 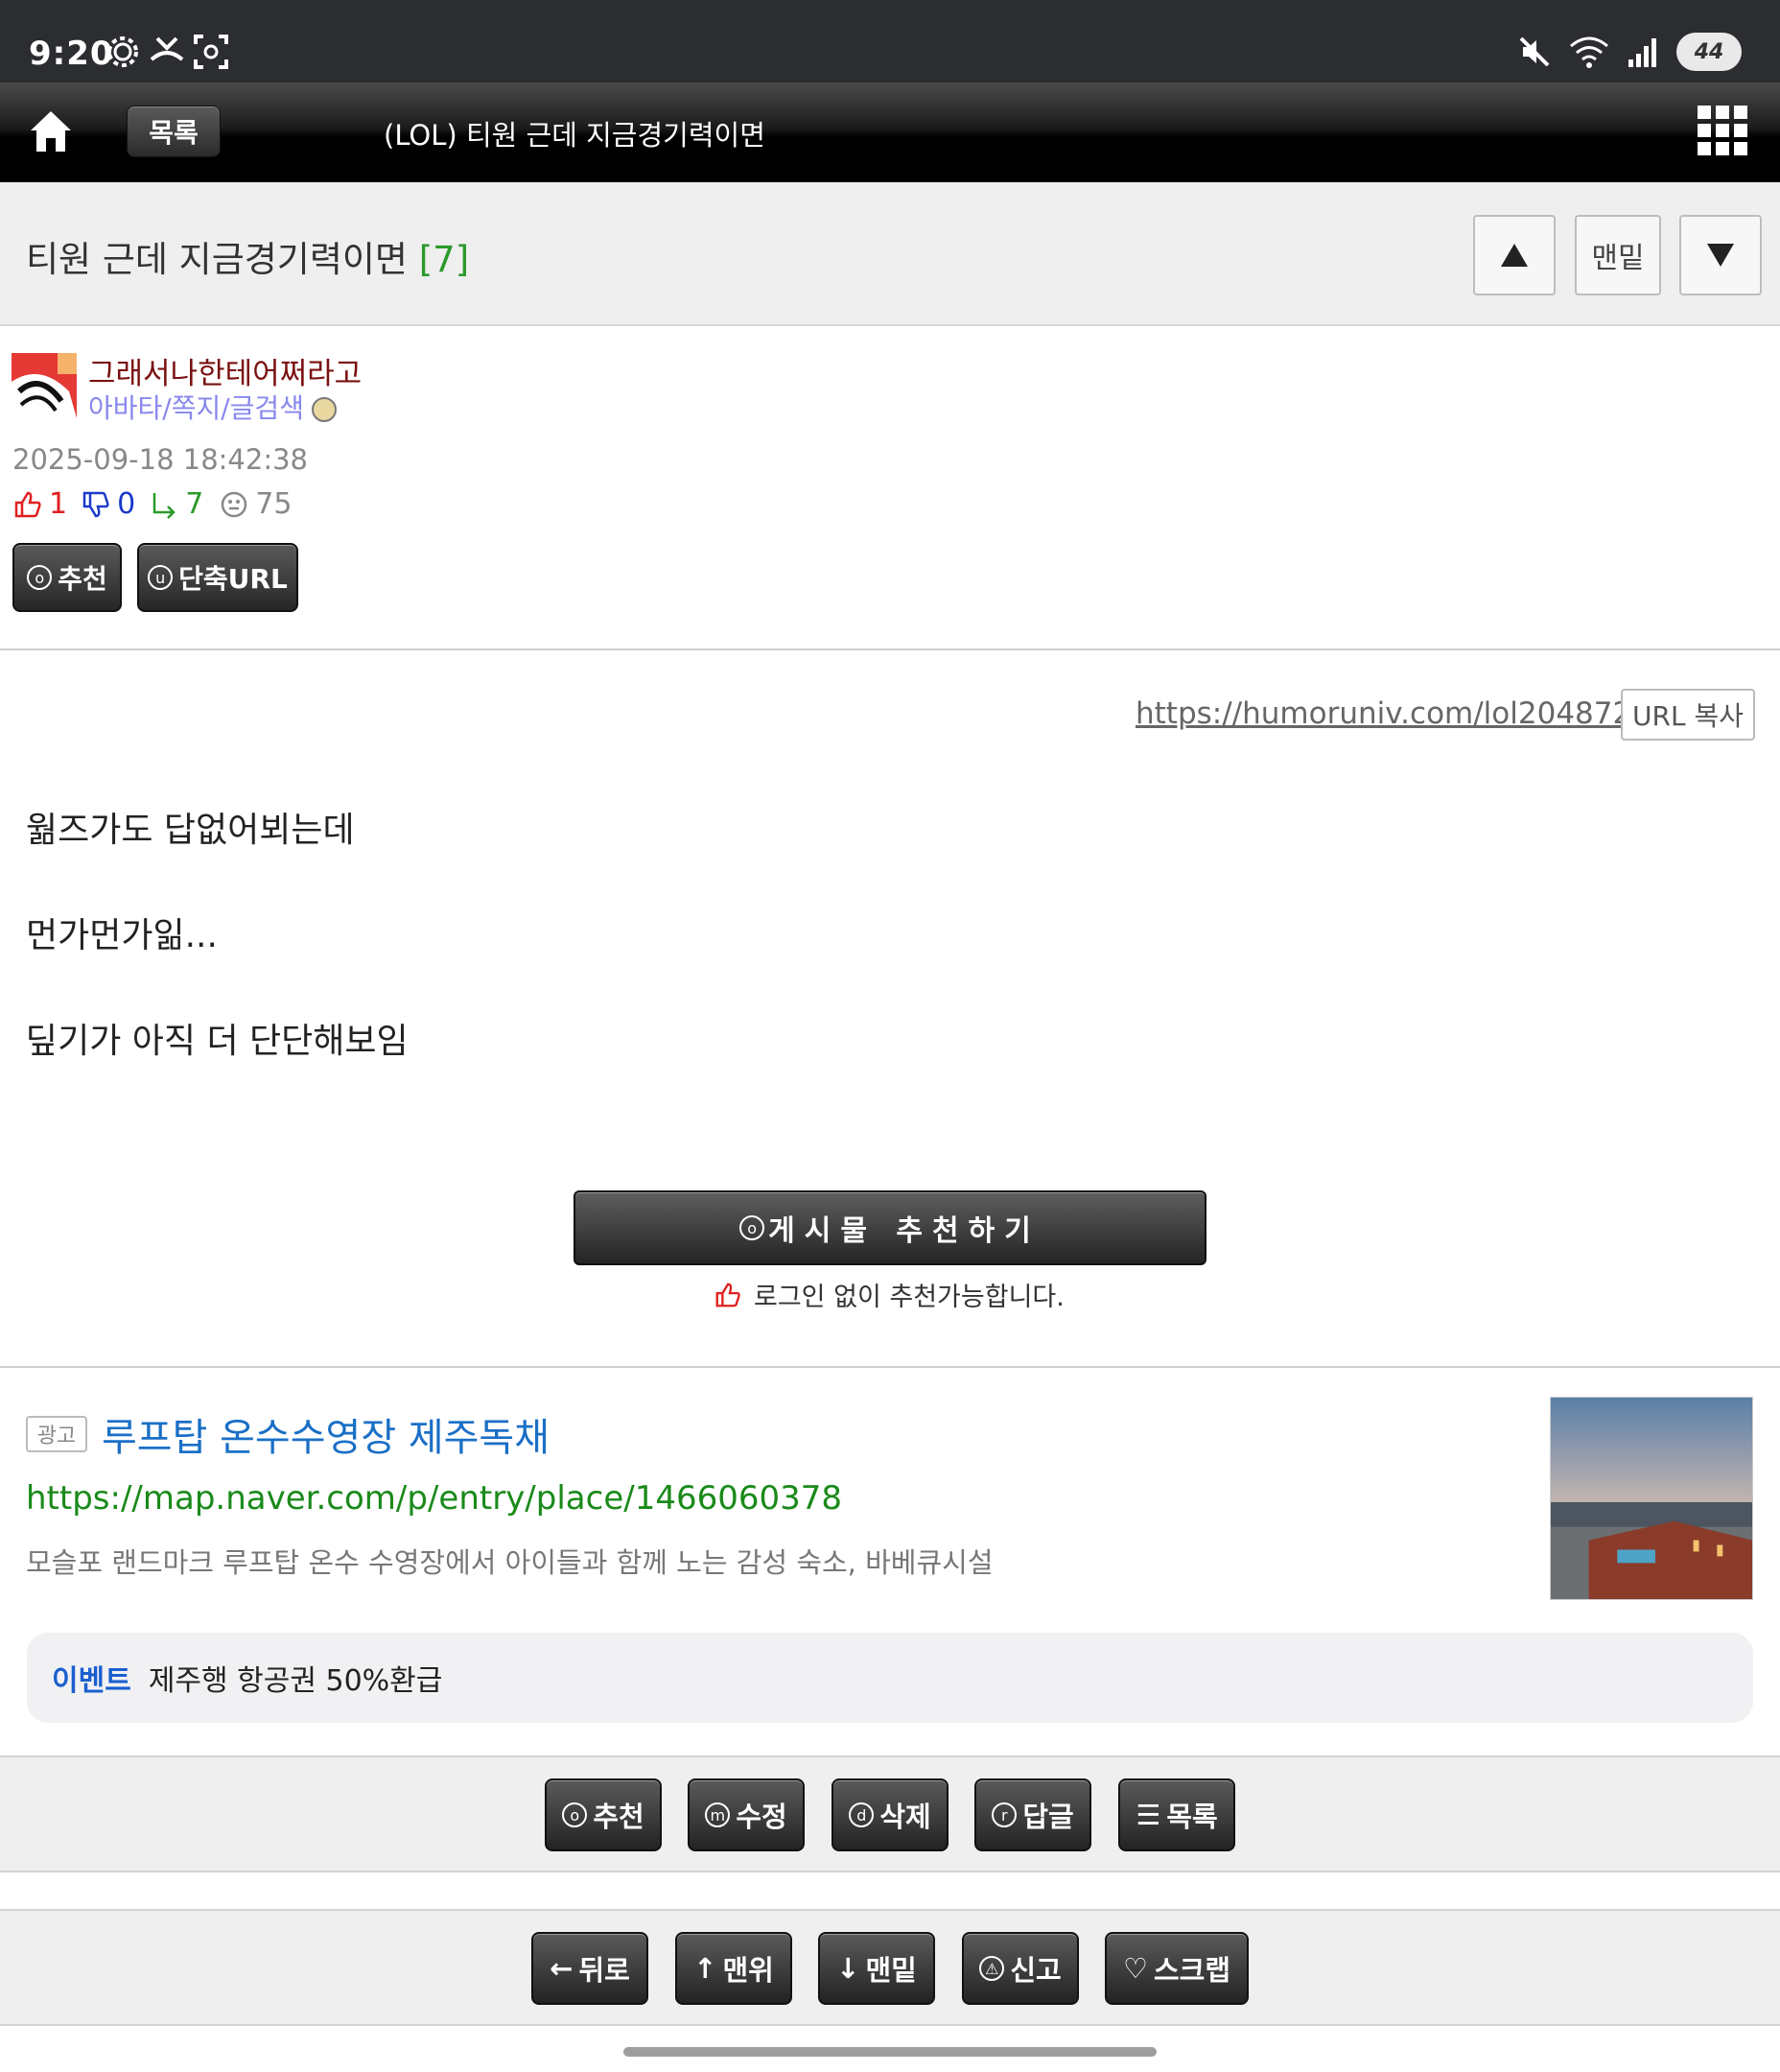 What do you see at coordinates (225, 370) in the screenshot?
I see `author-name: 그래서나한테어쩌라고` at bounding box center [225, 370].